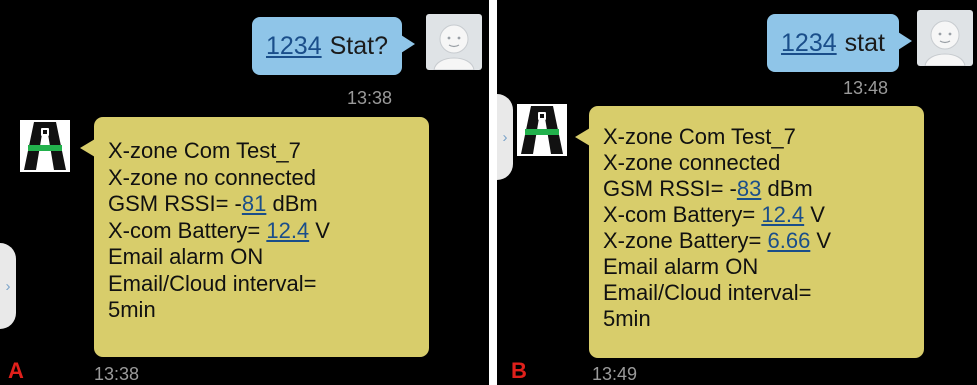 The image size is (977, 385). I want to click on rssi-line: GSM RSSI= -83 dBm, so click(708, 188).